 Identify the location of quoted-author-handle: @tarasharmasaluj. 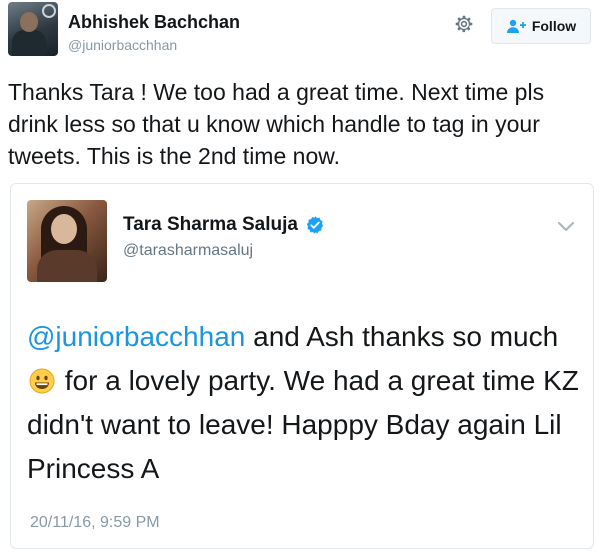
(188, 251).